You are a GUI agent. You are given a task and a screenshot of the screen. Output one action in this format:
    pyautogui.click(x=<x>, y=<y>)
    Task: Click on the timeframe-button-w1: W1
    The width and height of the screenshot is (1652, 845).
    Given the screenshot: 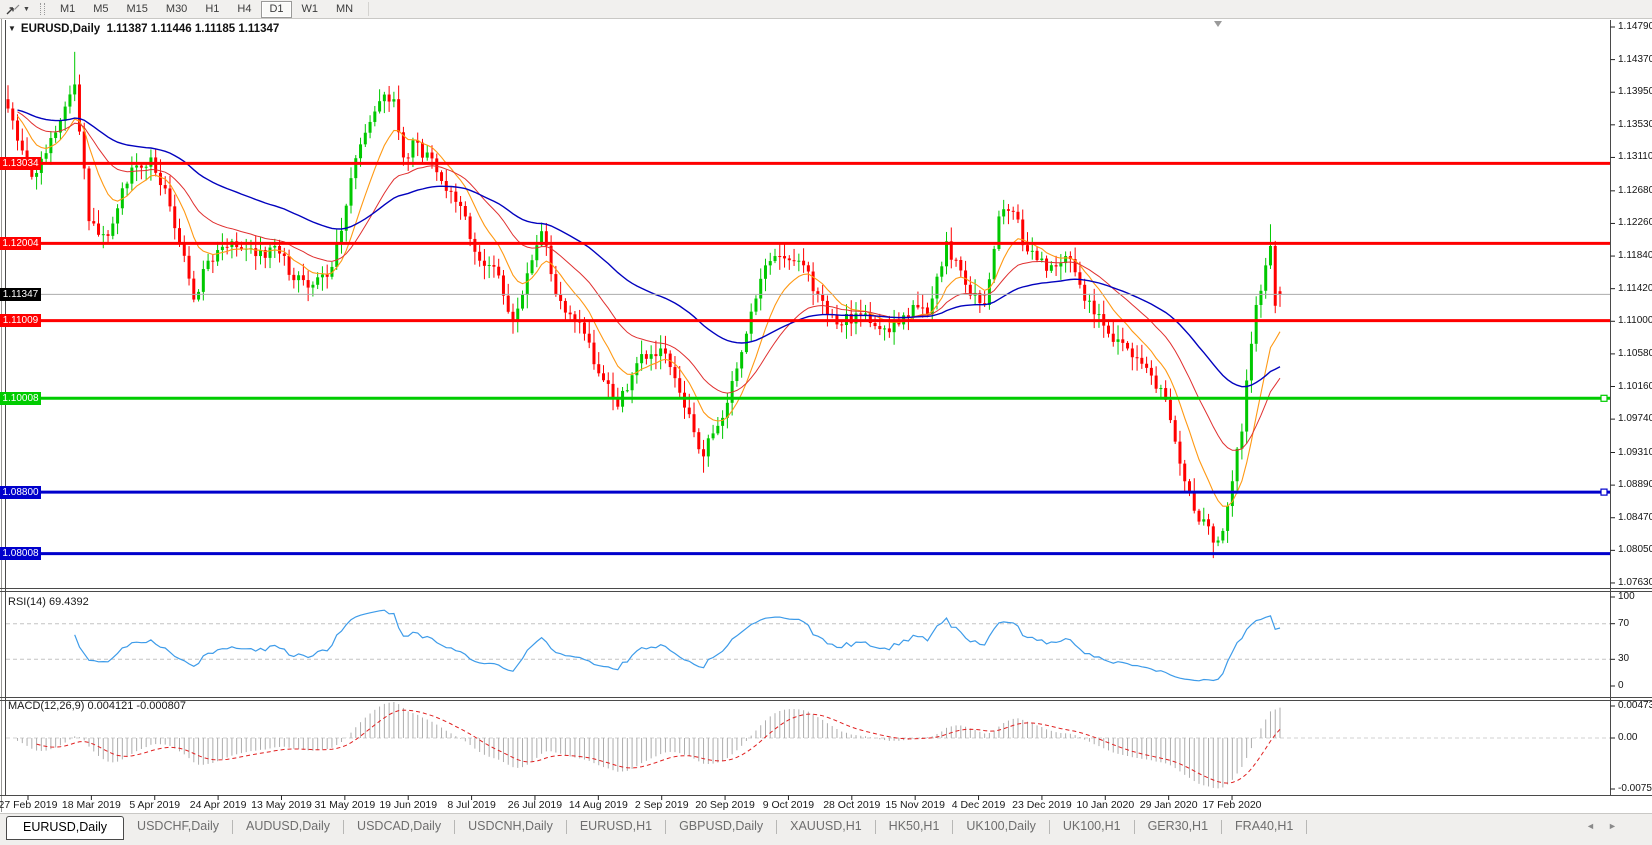 What is the action you would take?
    pyautogui.click(x=310, y=9)
    